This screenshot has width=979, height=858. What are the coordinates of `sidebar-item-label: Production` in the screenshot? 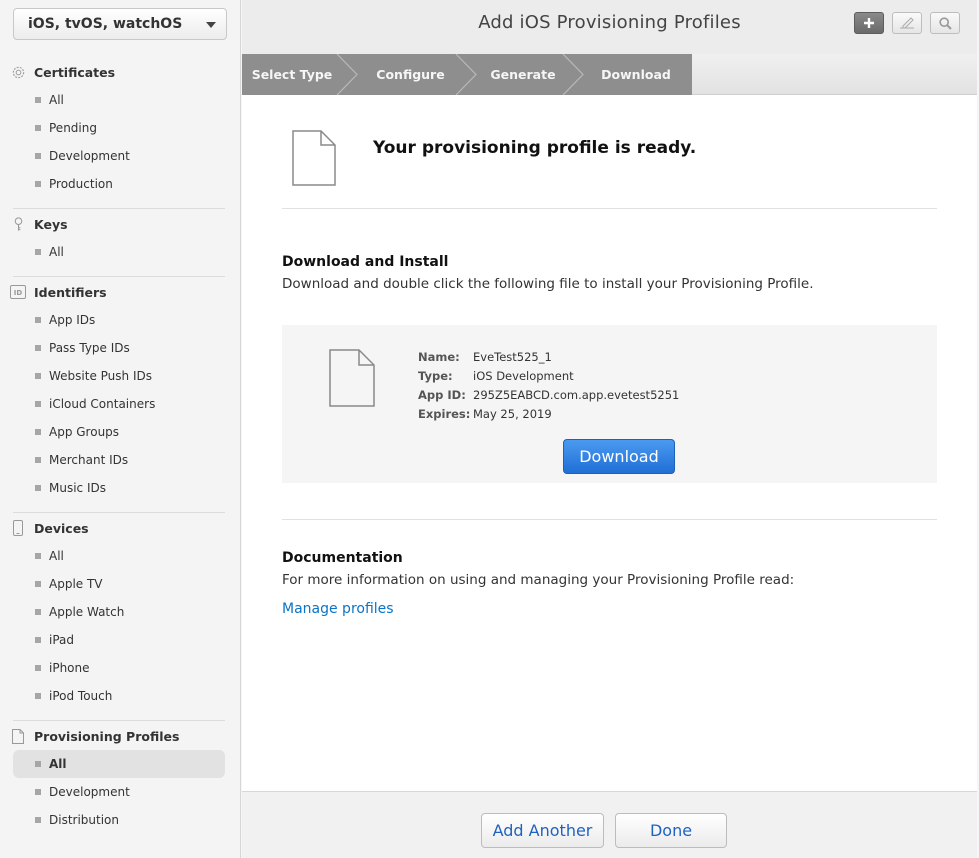 It's located at (81, 184).